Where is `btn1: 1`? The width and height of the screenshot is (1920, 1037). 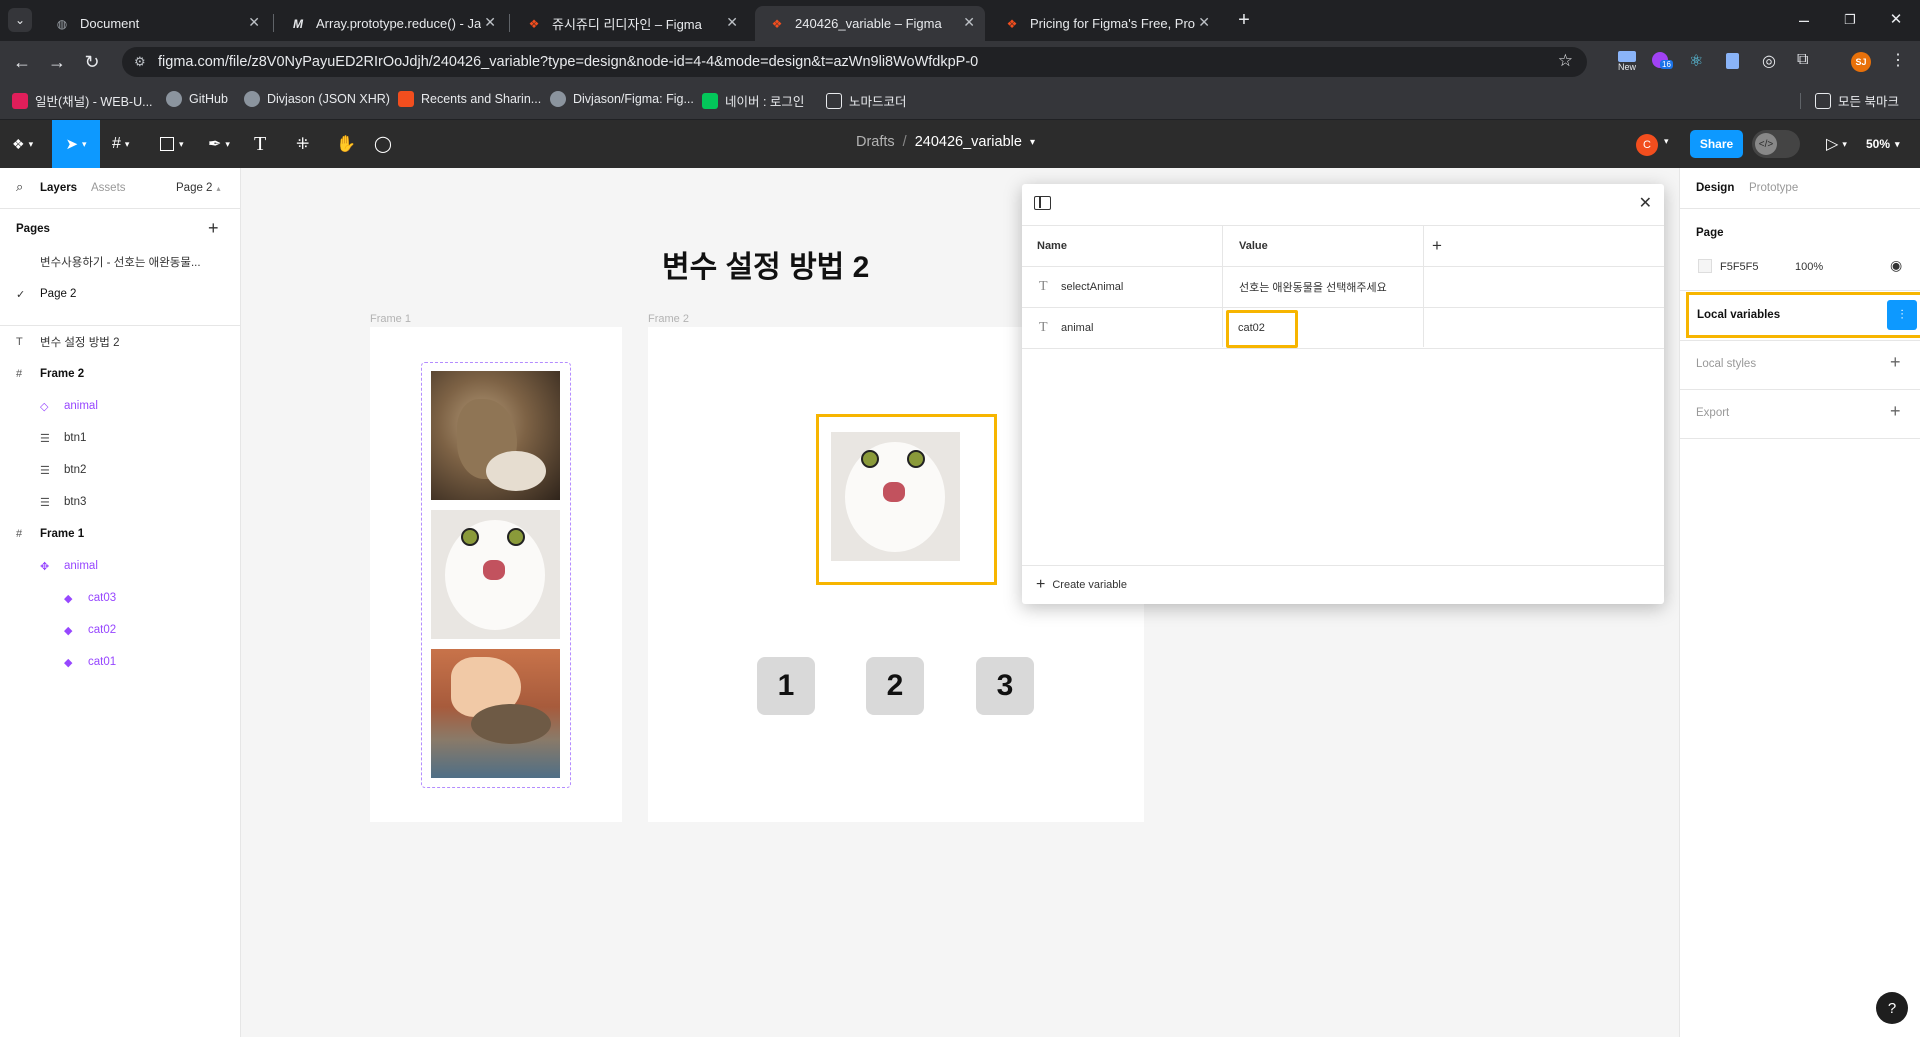 btn1: 1 is located at coordinates (786, 686).